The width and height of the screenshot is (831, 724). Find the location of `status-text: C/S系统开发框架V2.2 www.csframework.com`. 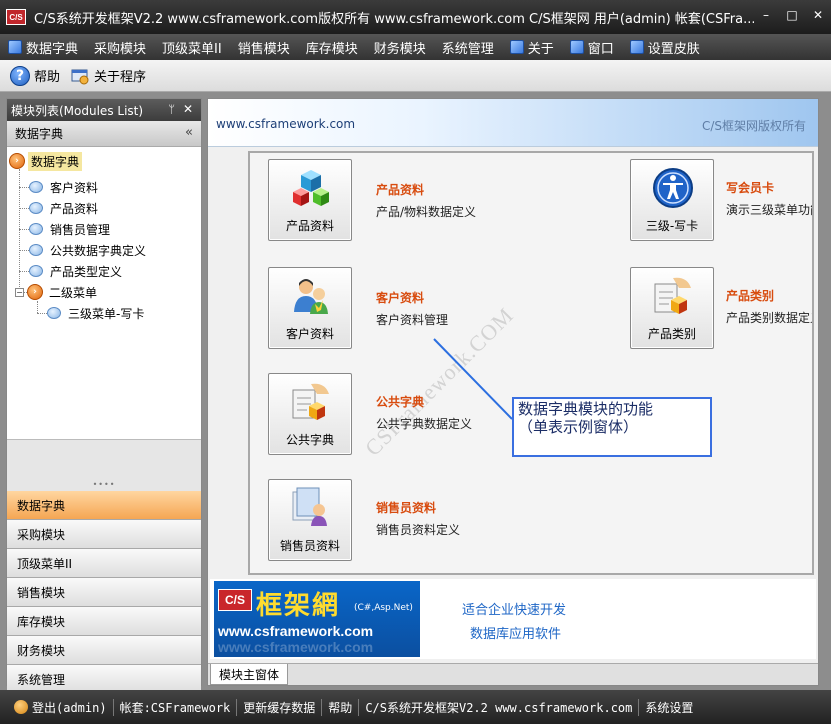

status-text: C/S系统开发框架V2.2 www.csframework.com is located at coordinates (499, 707).